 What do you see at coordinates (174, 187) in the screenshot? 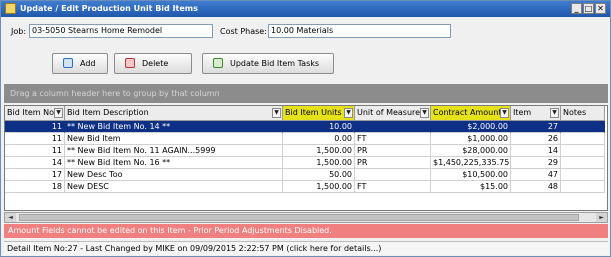
I see `cell-description: New DESC` at bounding box center [174, 187].